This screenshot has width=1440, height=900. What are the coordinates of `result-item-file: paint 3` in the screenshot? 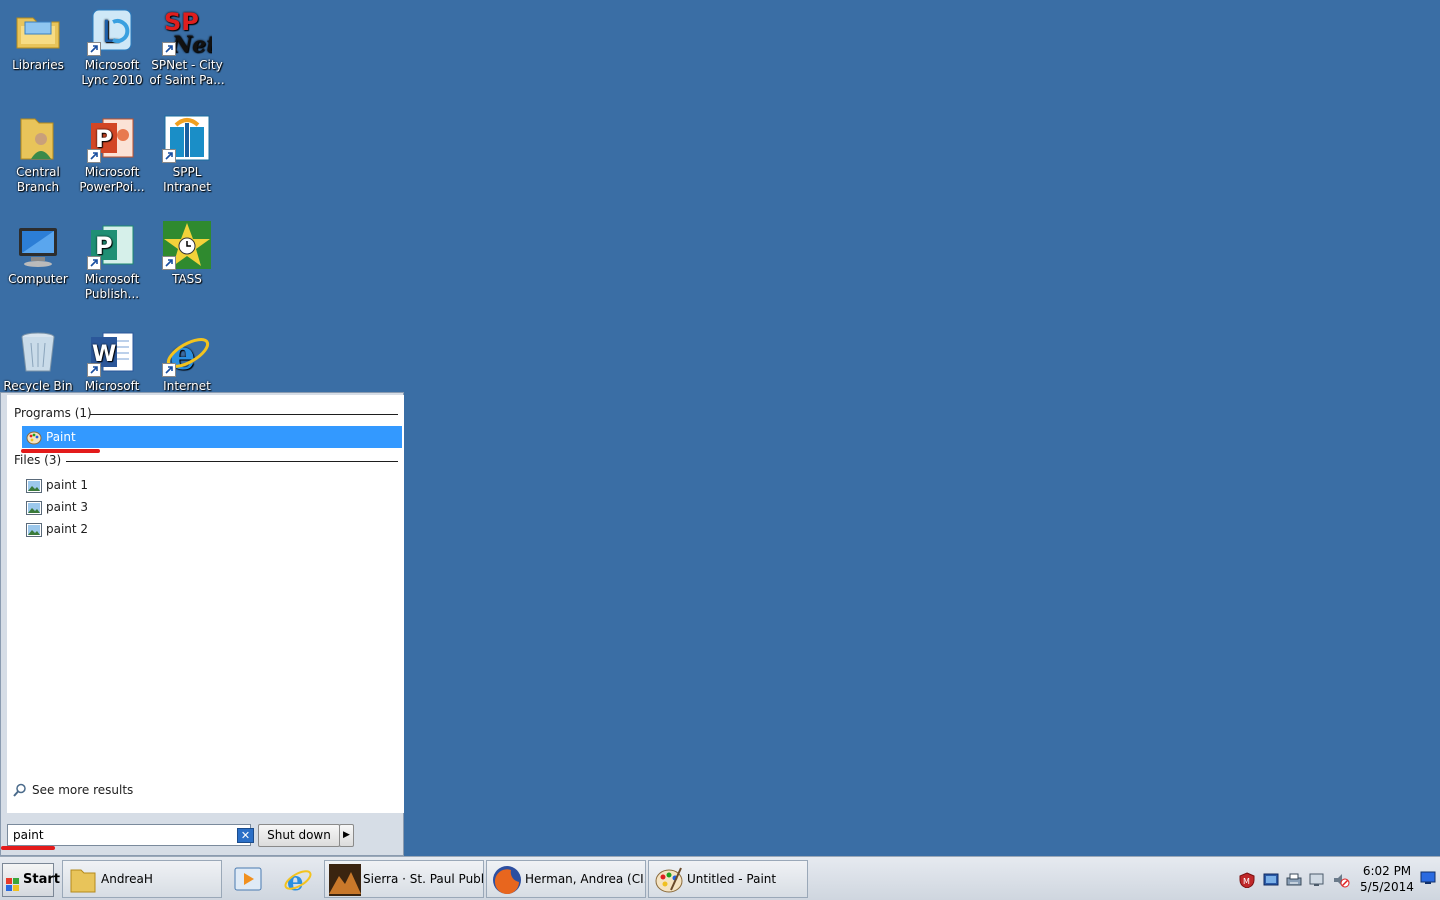 It's located at (212, 507).